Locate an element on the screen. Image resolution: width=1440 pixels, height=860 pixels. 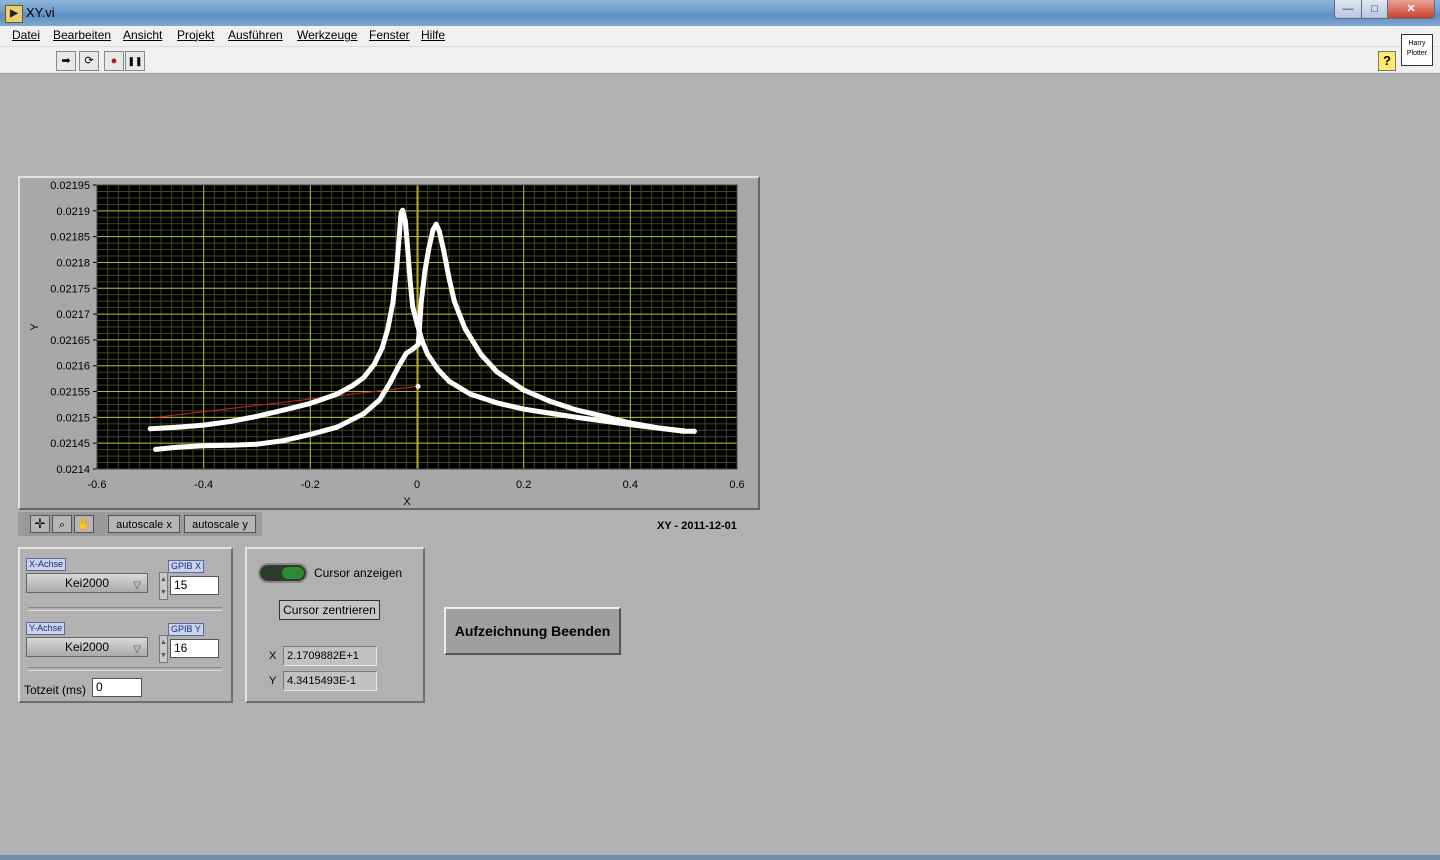
labview-app-icon: ▶ is located at coordinates (14, 14).